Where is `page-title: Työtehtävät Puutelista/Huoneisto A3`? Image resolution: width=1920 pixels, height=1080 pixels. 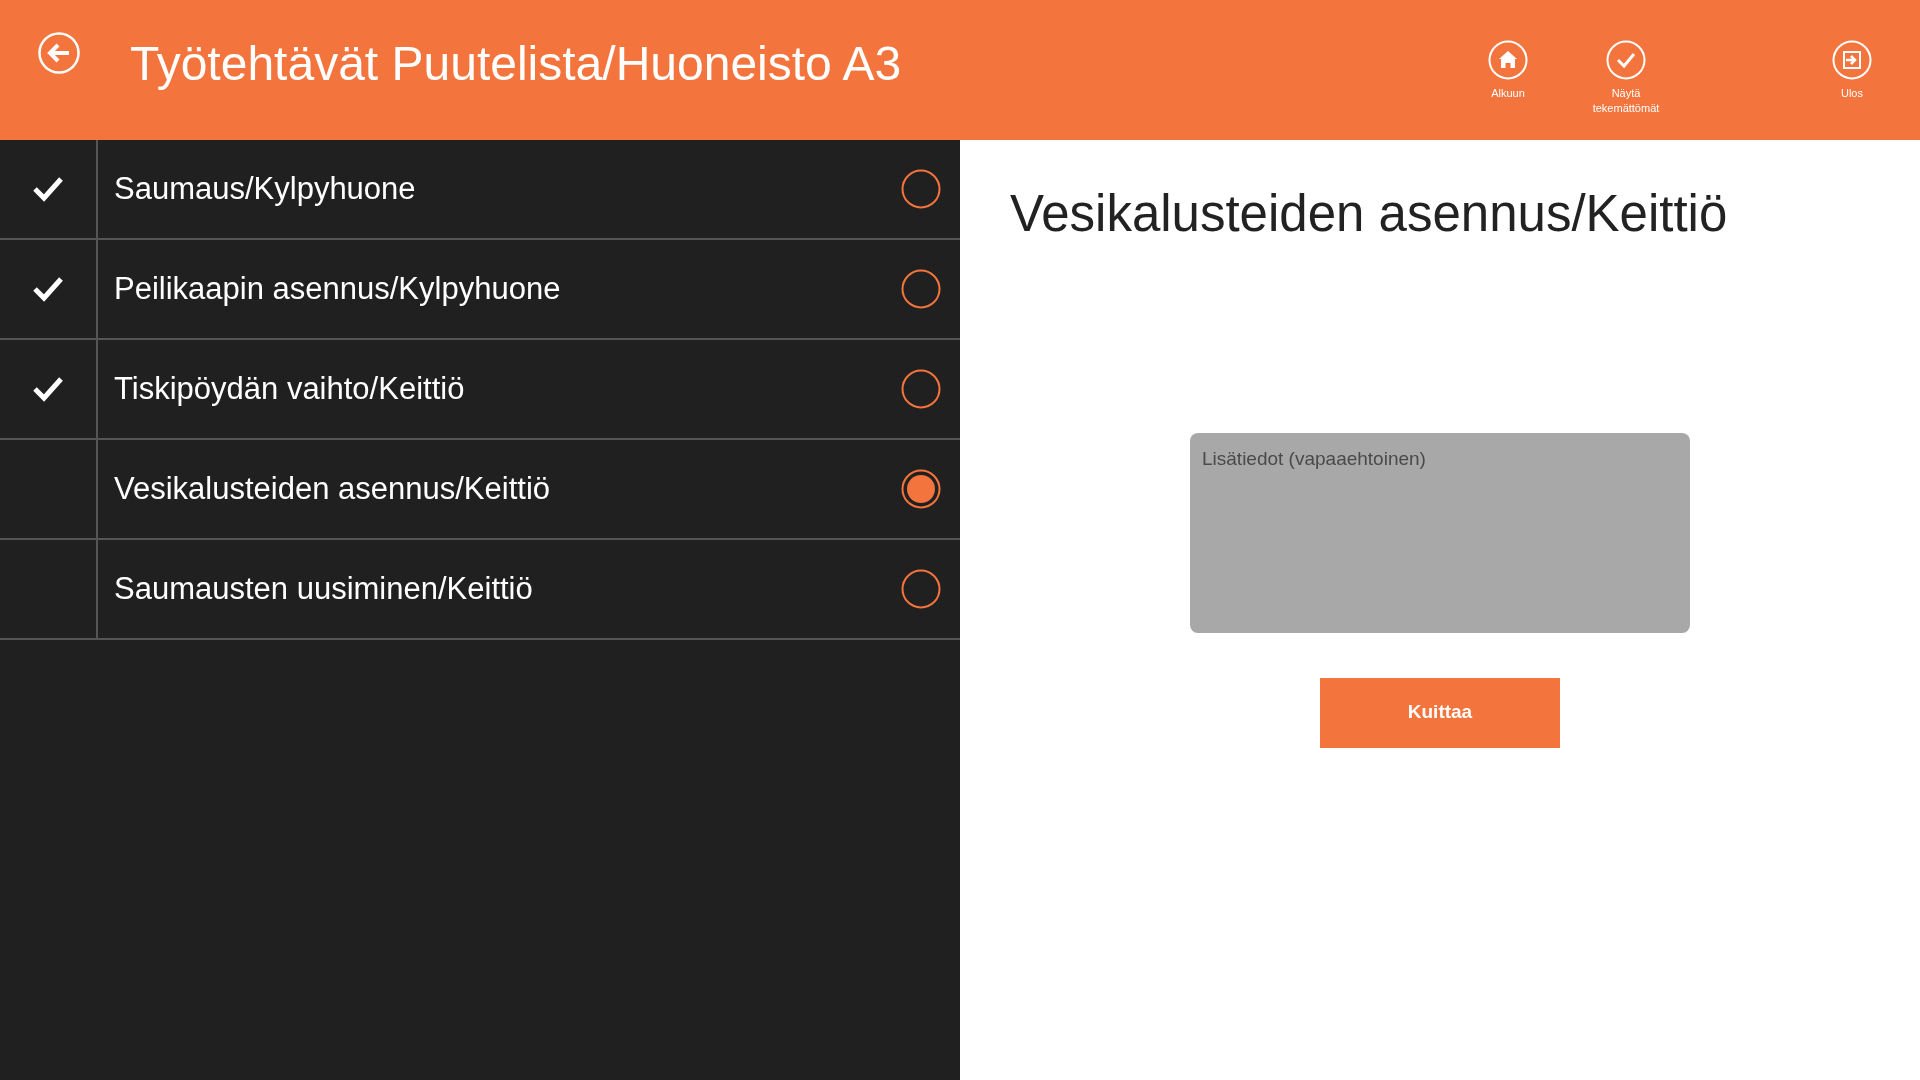
page-title: Työtehtävät Puutelista/Huoneisto A3 is located at coordinates (516, 64).